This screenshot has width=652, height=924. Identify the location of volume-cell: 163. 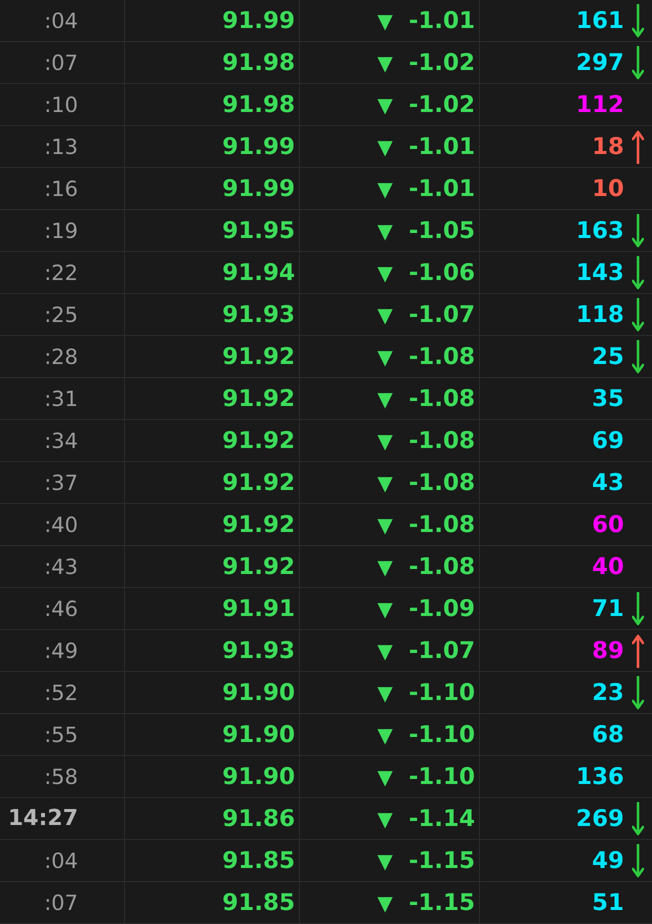
(600, 231).